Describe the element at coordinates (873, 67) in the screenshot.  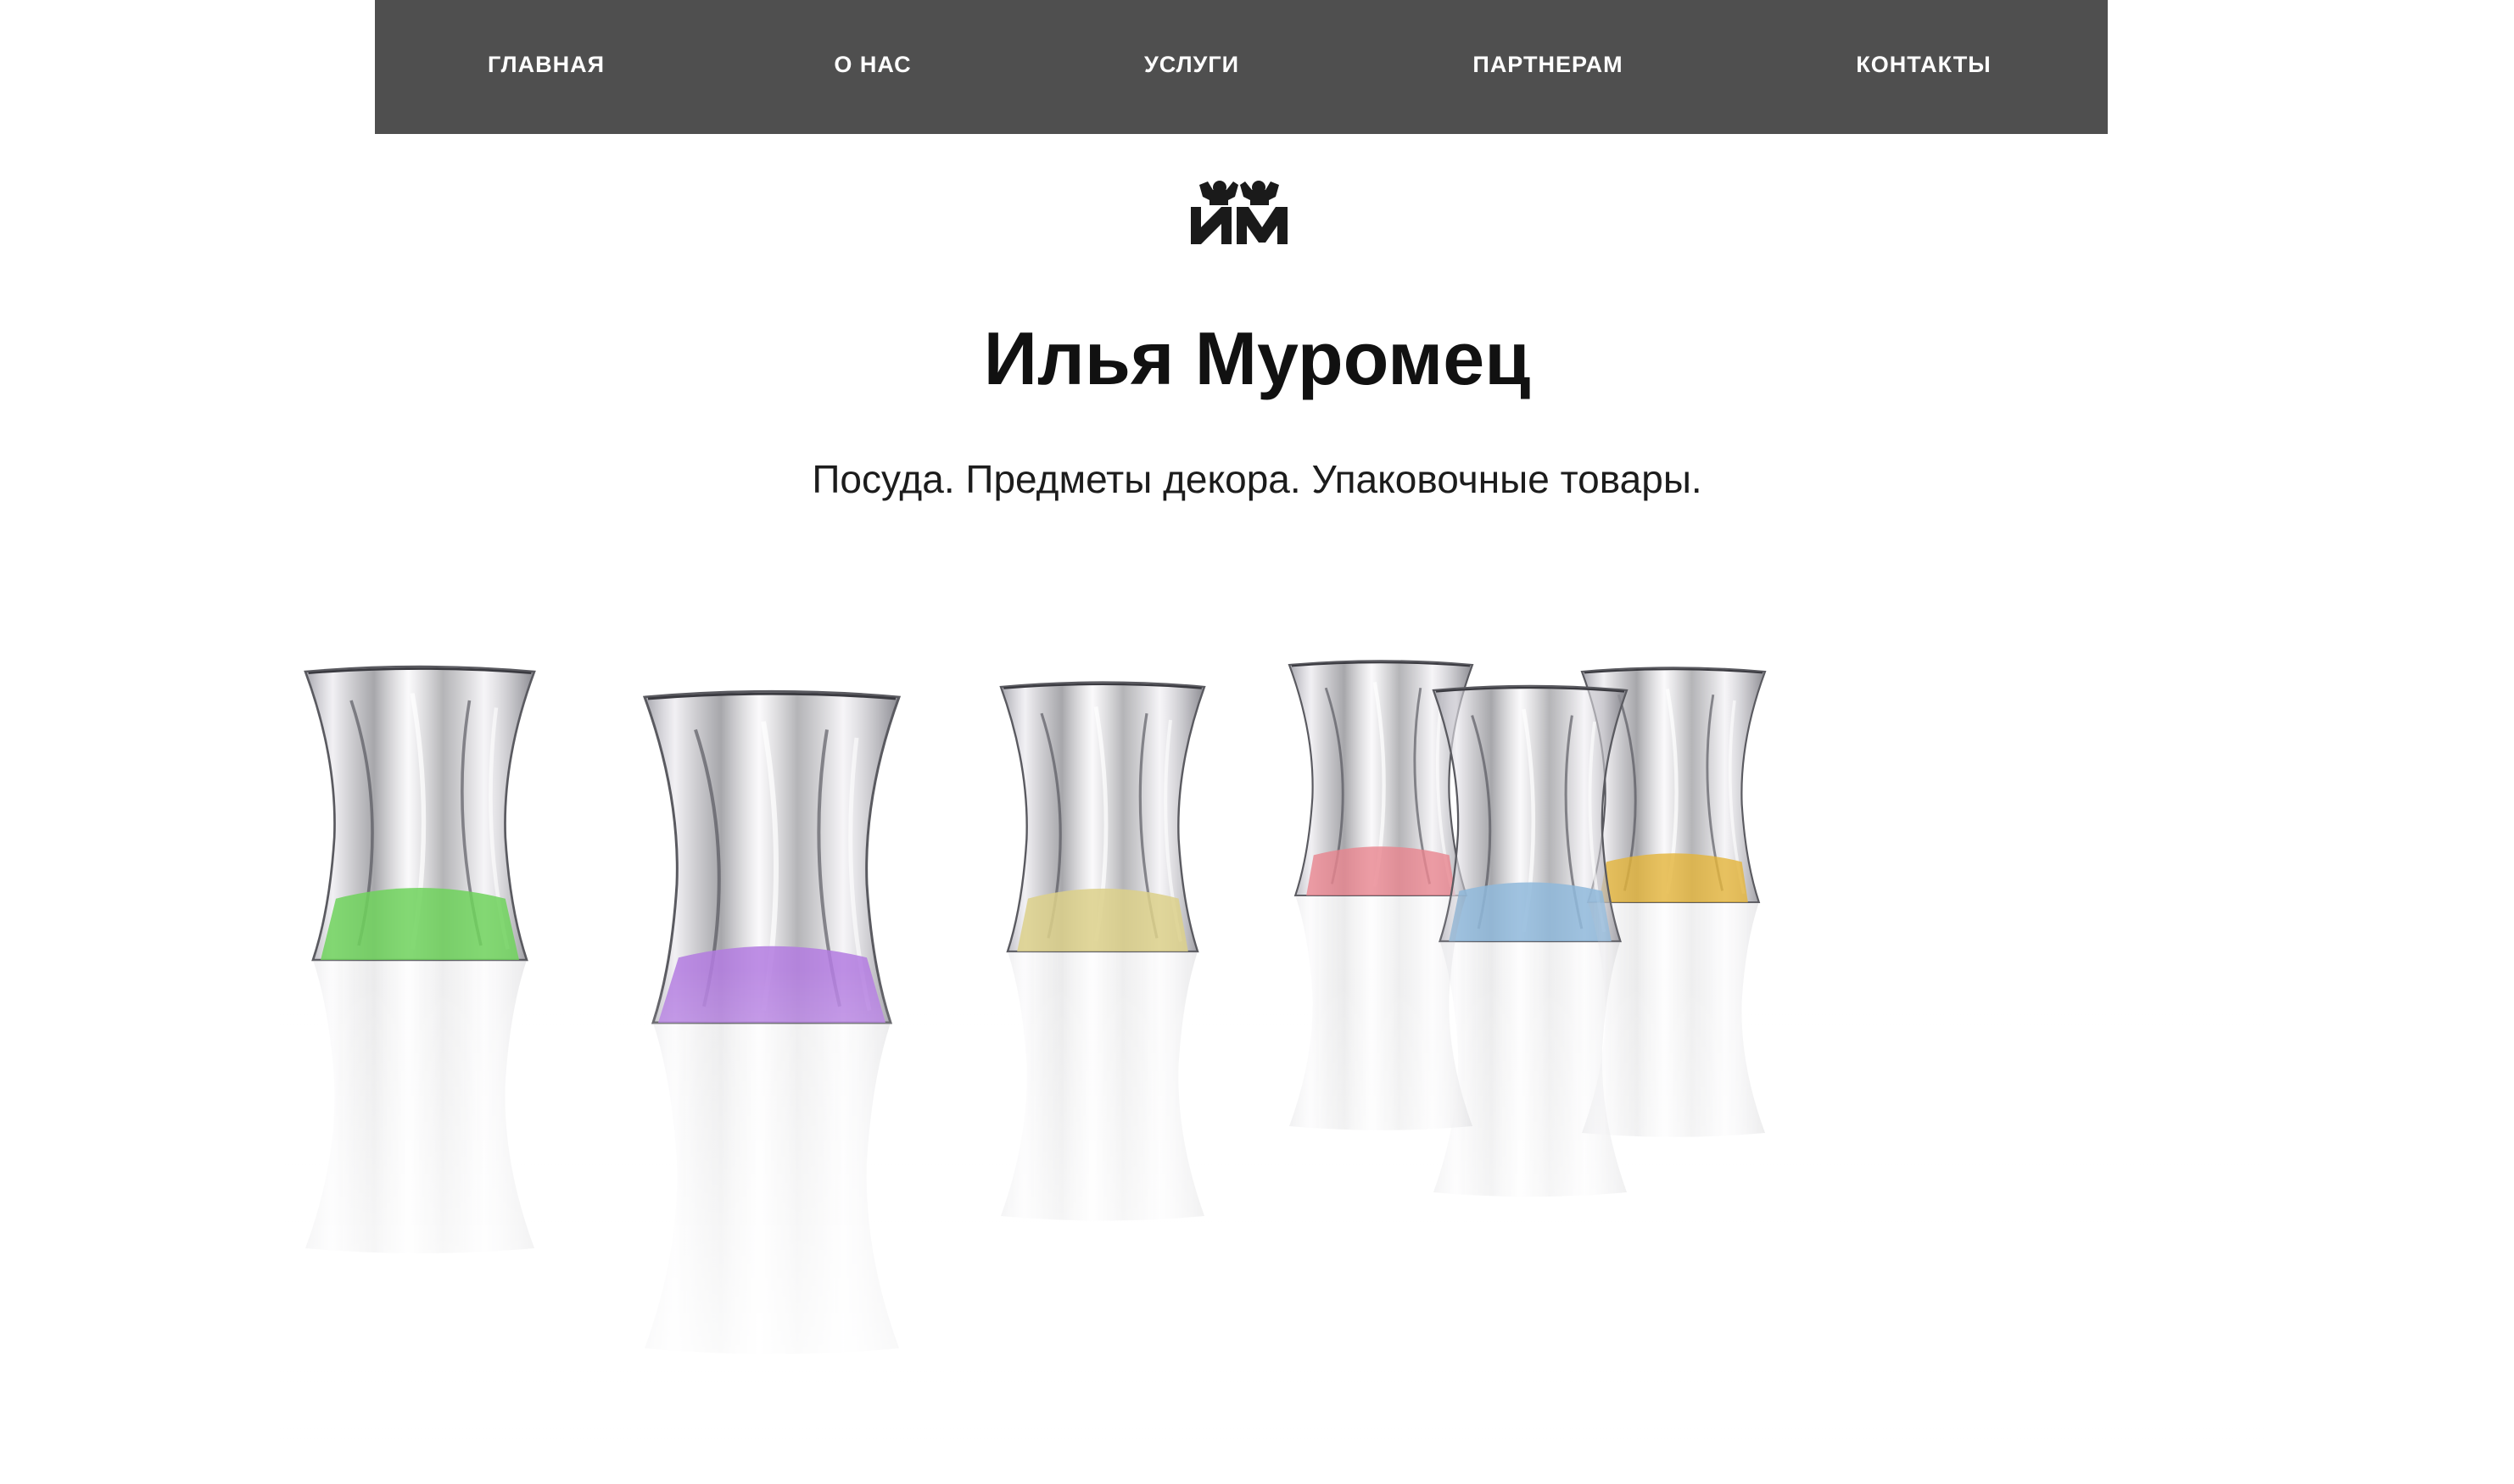
I see `nav-item-about: О НАС` at that location.